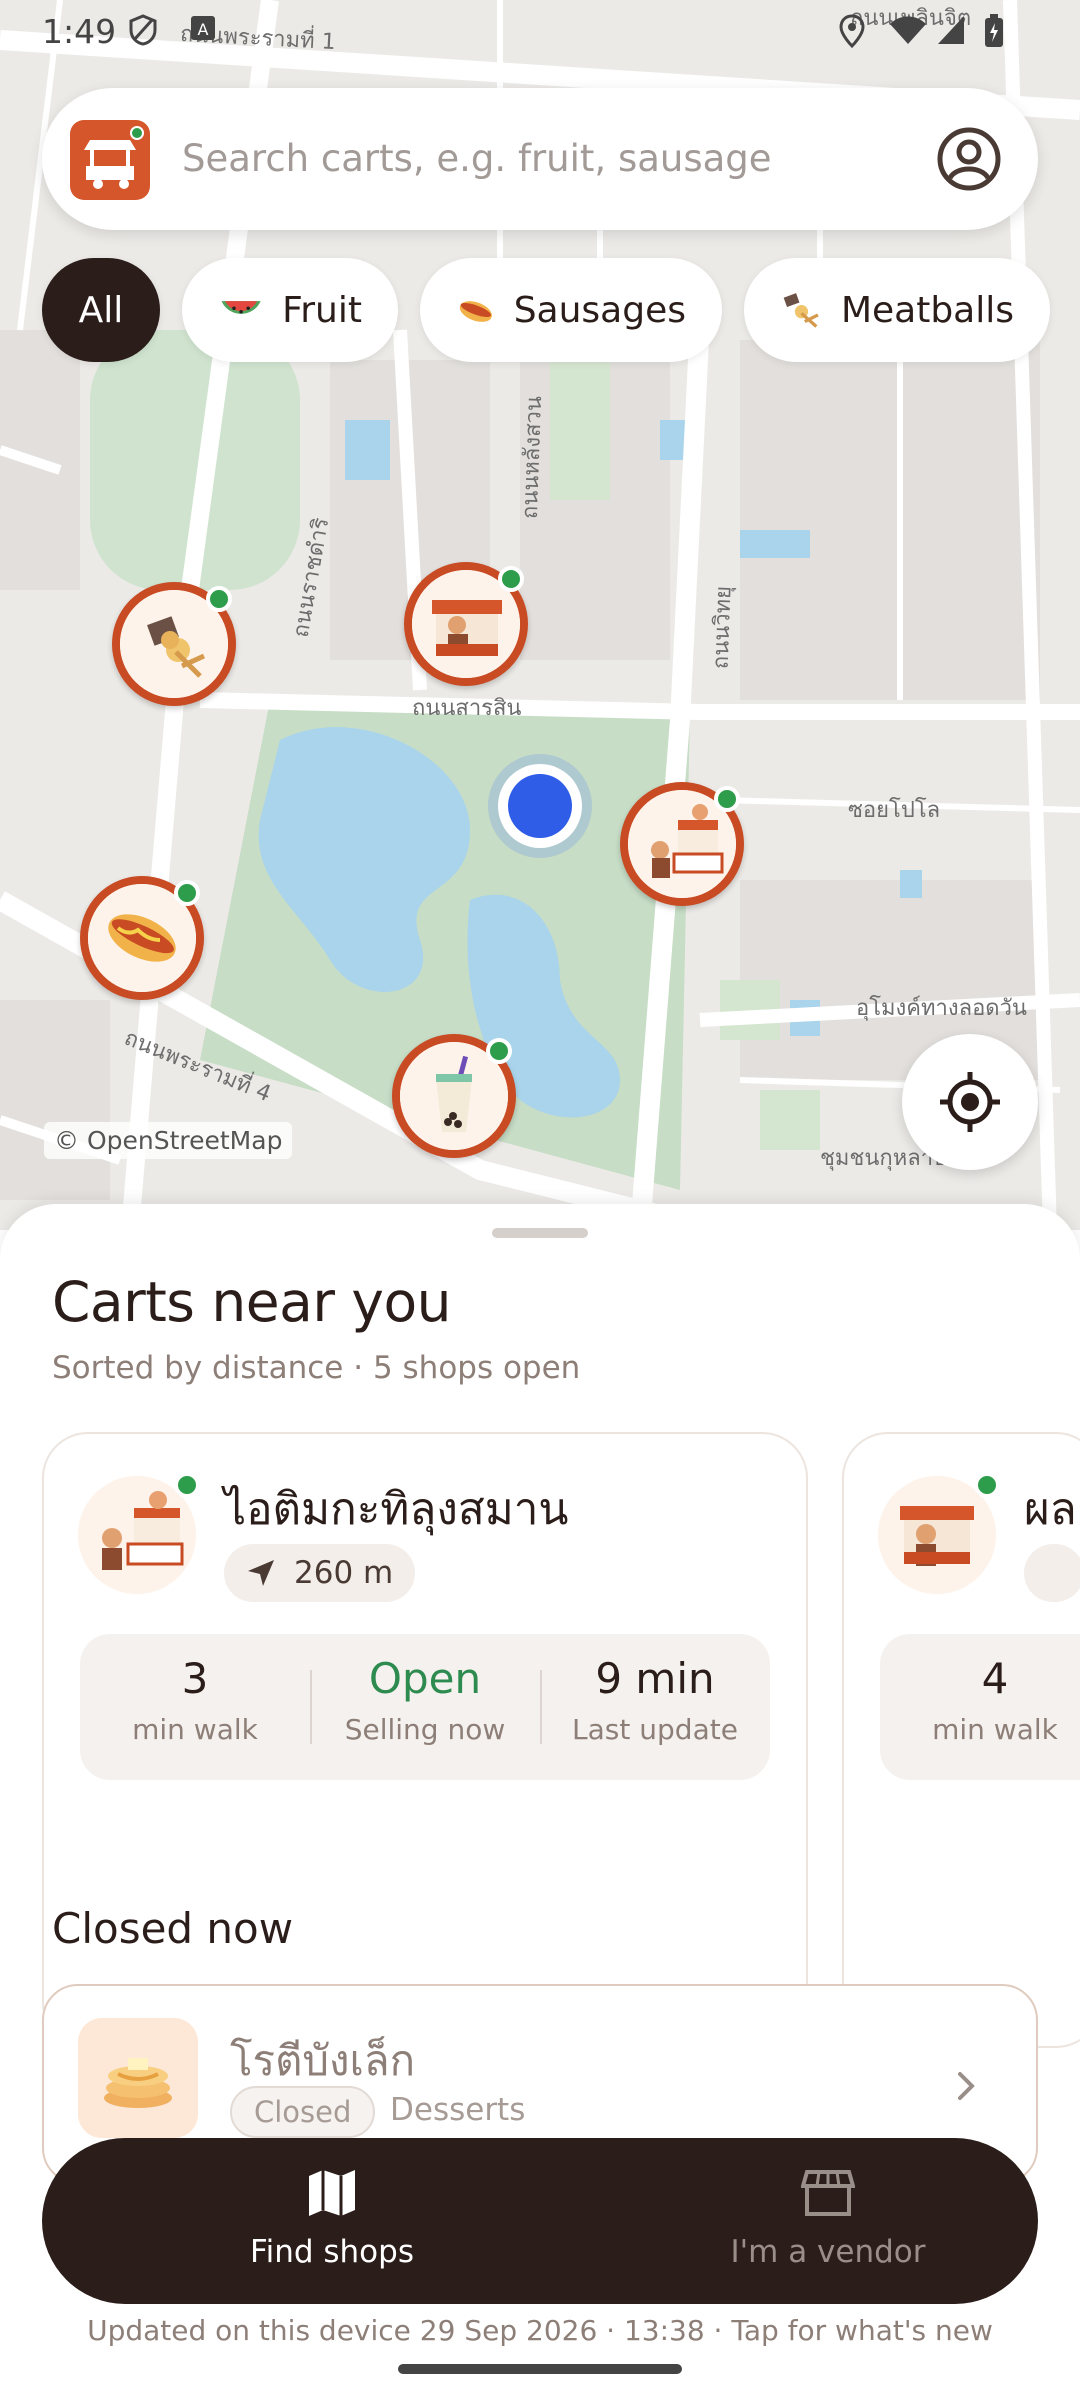 The image size is (1080, 2400). What do you see at coordinates (828, 2193) in the screenshot?
I see `storefront-icon` at bounding box center [828, 2193].